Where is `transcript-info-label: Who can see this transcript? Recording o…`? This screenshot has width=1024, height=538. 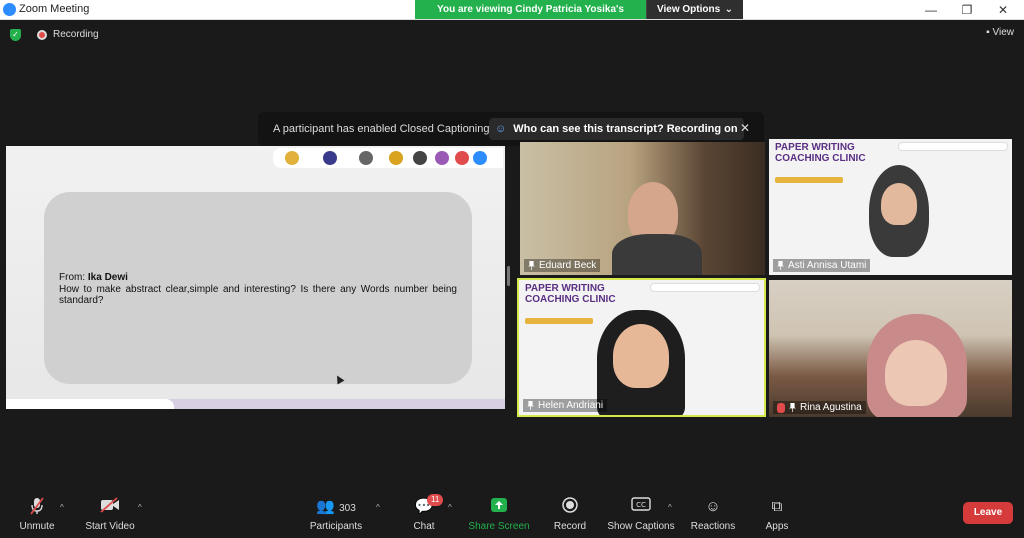 transcript-info-label: Who can see this transcript? Recording o… is located at coordinates (625, 129).